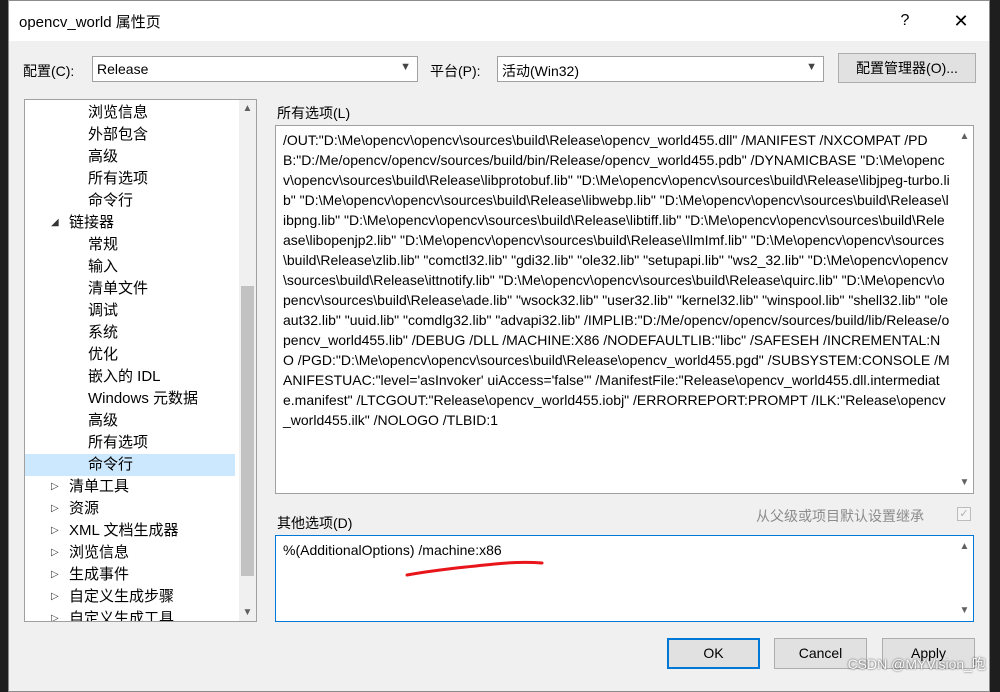 The width and height of the screenshot is (1000, 692). I want to click on other-options-label: 其他选项(D), so click(315, 523).